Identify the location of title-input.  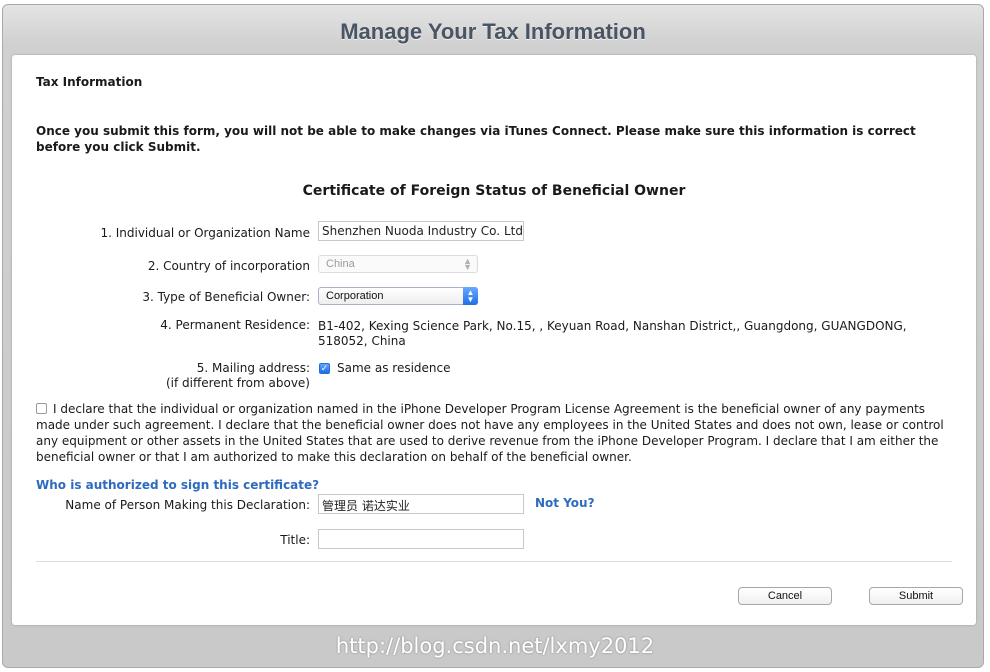
(421, 539).